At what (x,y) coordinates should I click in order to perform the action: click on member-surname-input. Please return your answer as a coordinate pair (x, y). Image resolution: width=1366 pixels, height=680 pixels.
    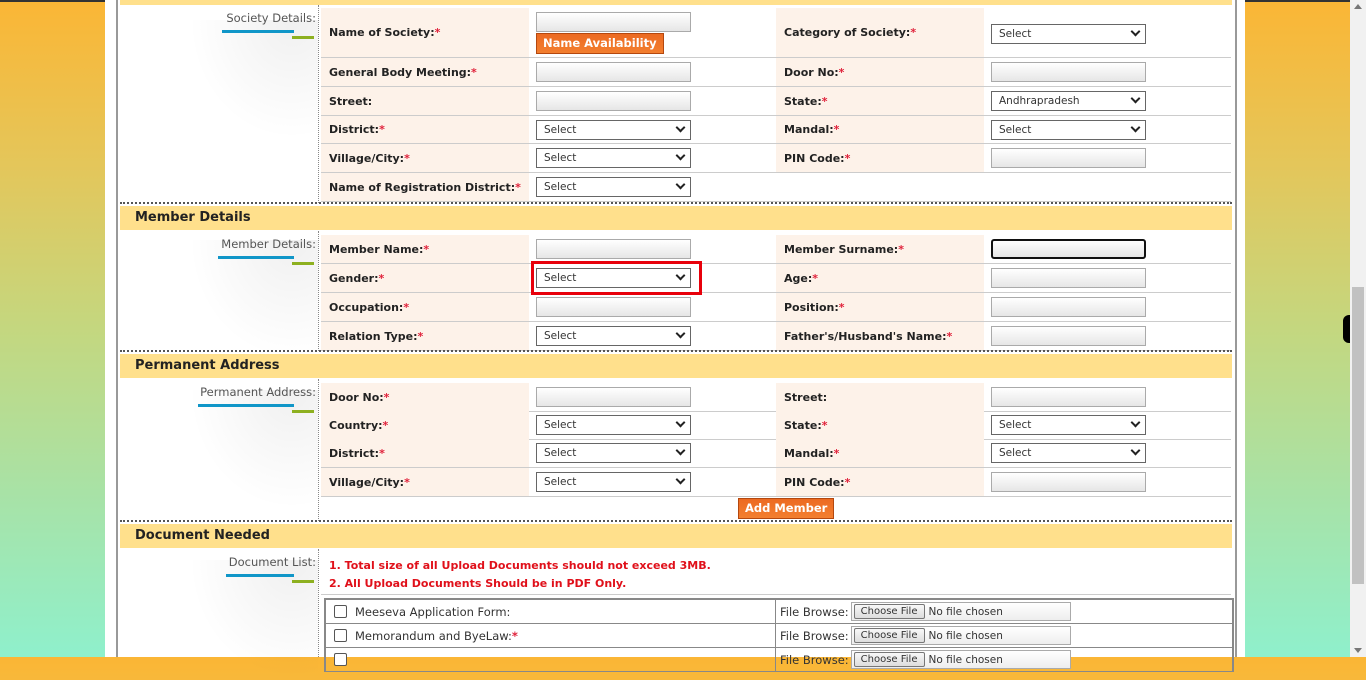
    Looking at the image, I should click on (1068, 249).